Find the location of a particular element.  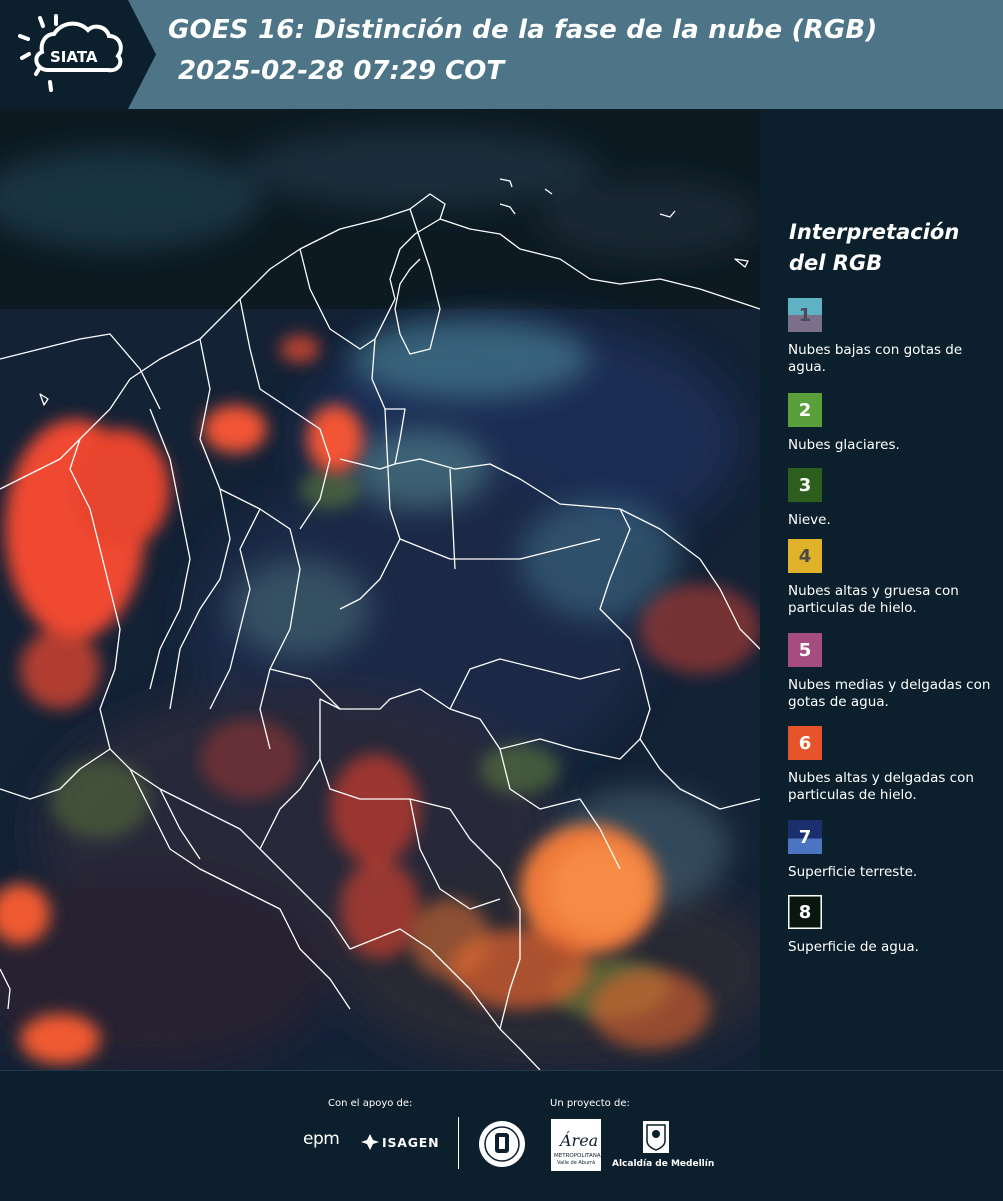

legend-number-4: 4 is located at coordinates (805, 556).